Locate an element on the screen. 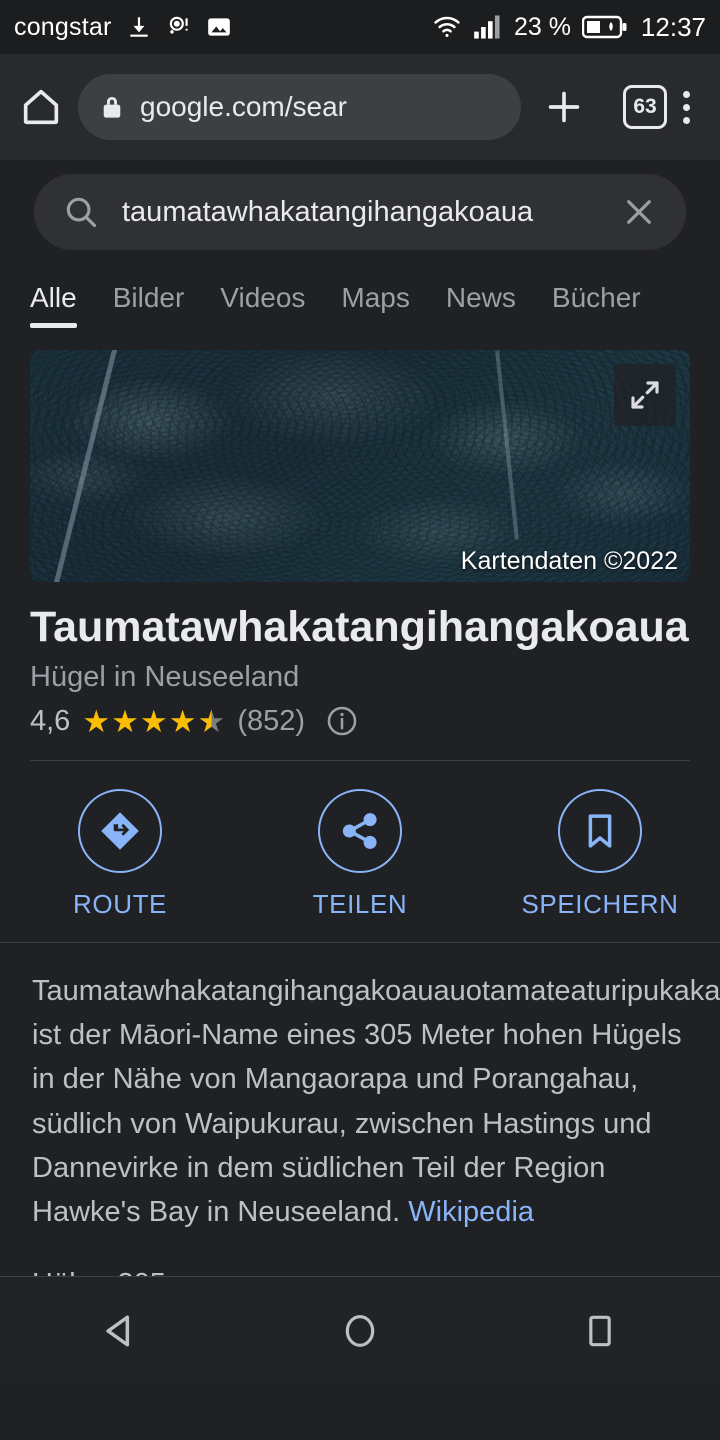 The image size is (720, 1440). tab-count-label: 63 is located at coordinates (645, 106).